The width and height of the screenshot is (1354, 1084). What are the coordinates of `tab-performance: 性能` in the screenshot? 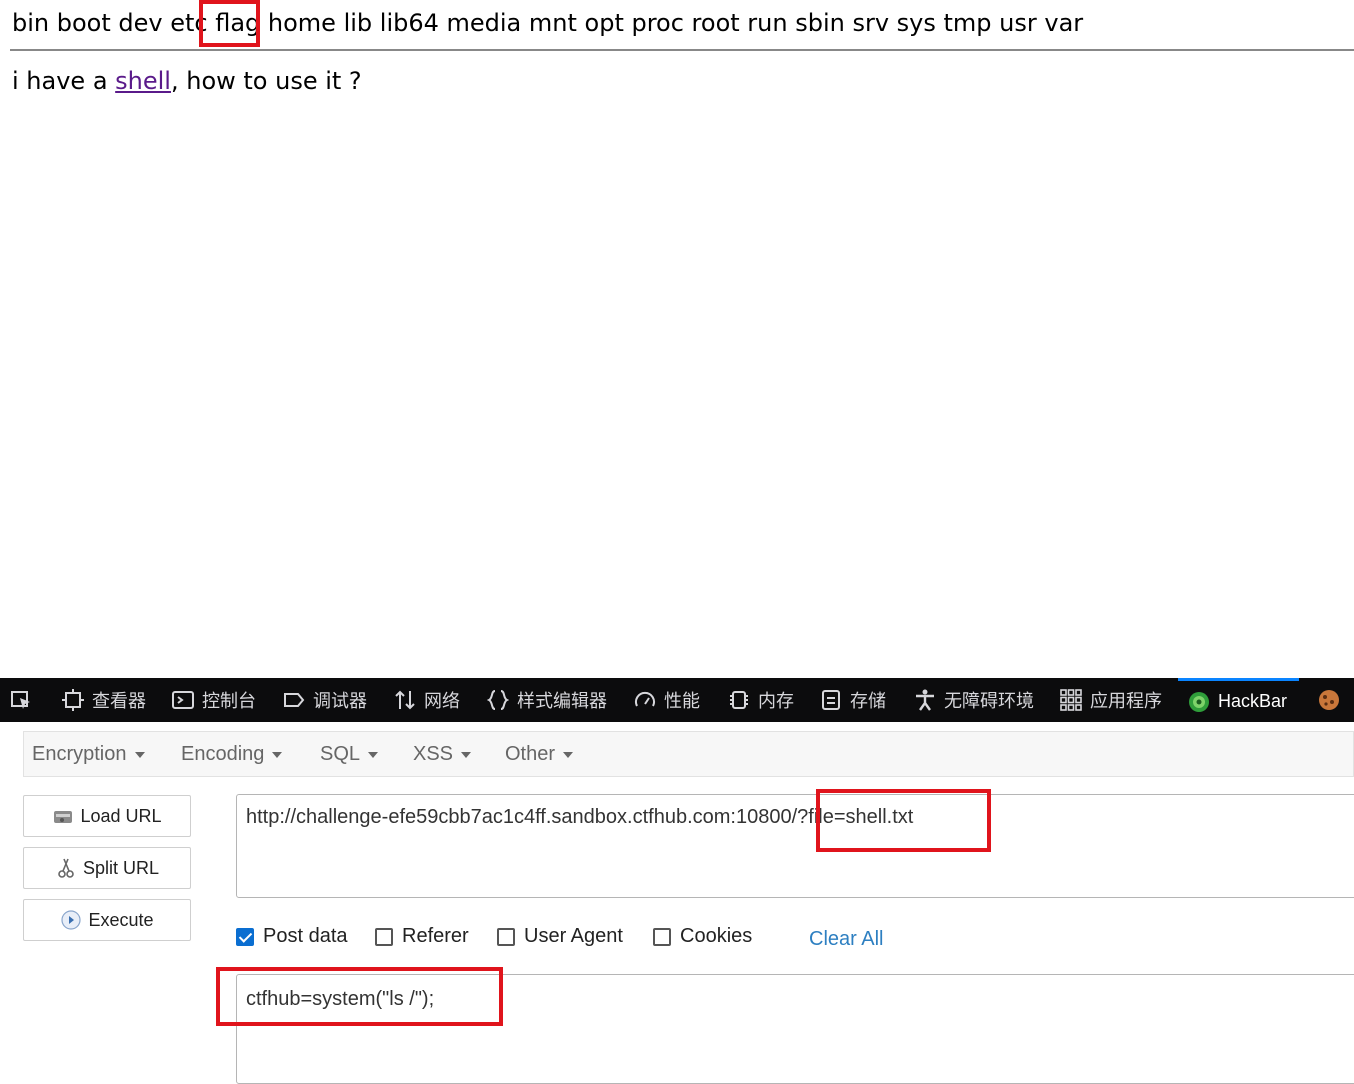 It's located at (667, 700).